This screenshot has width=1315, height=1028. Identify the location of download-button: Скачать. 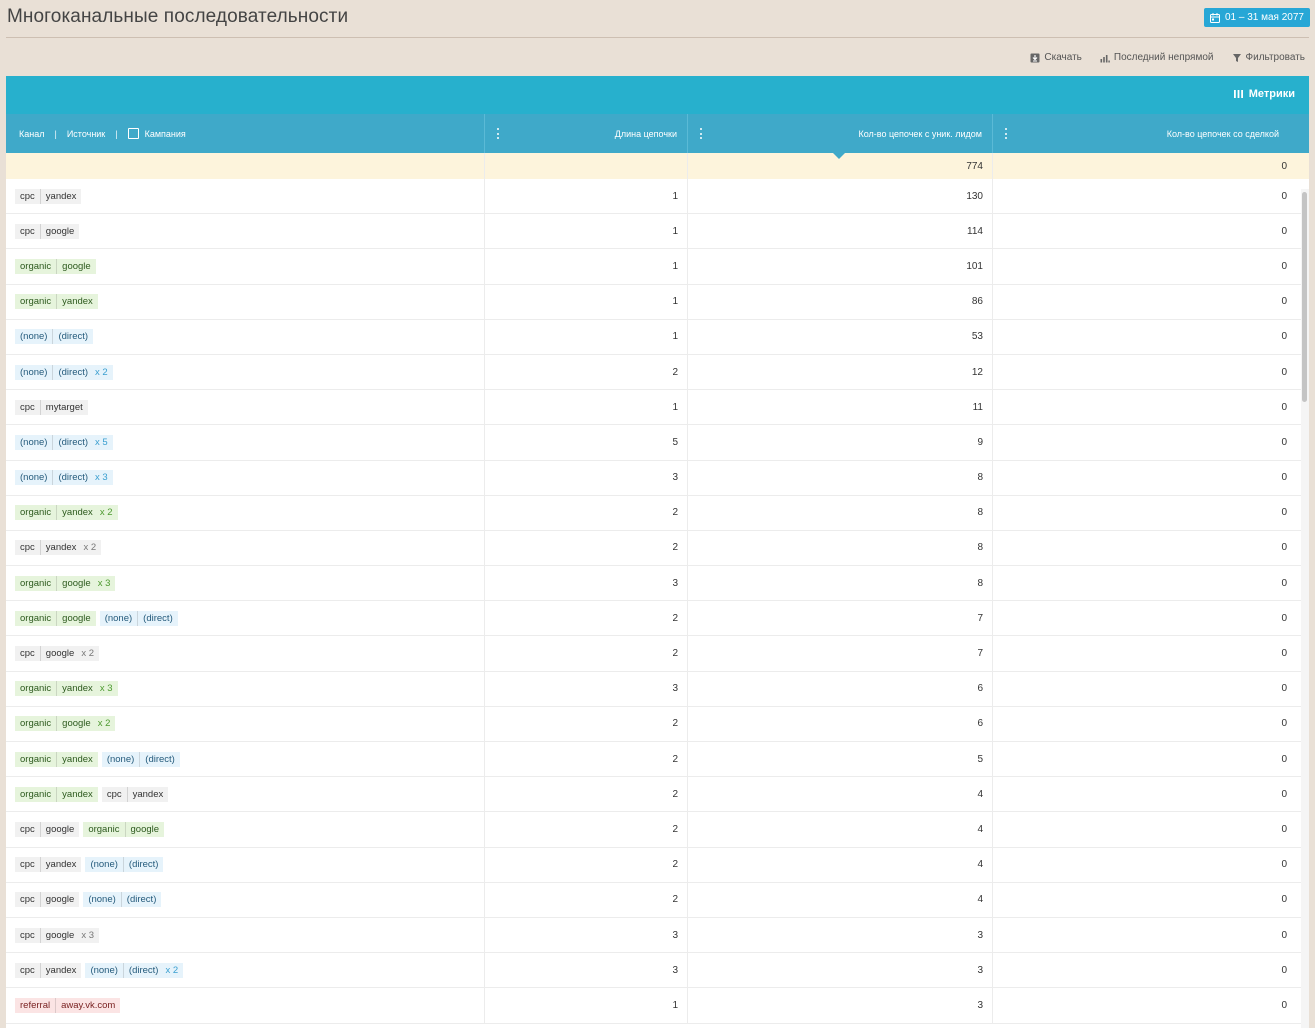
(1056, 57).